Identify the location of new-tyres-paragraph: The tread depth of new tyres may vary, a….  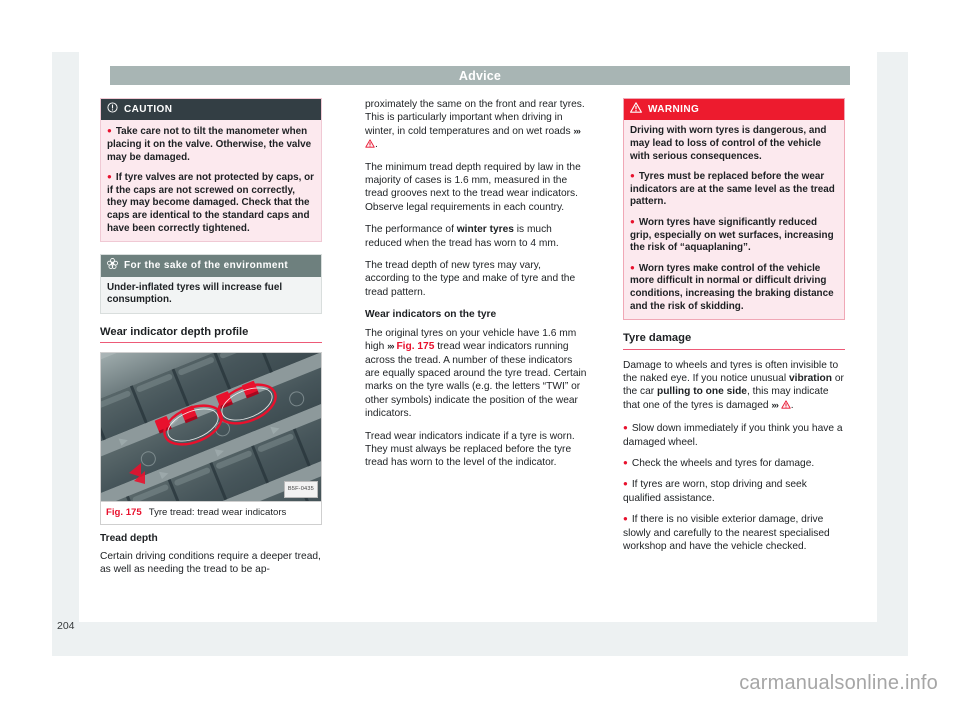
(470, 279).